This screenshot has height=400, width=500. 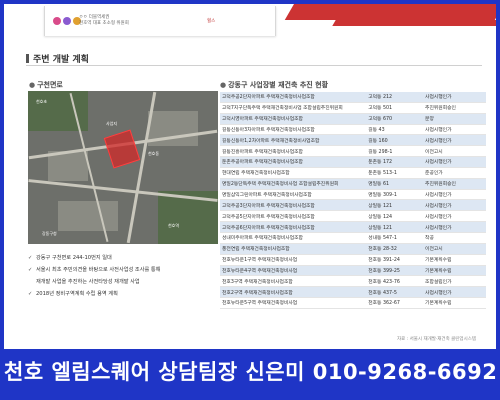 I want to click on status-cell: 분양, so click(x=454, y=119).